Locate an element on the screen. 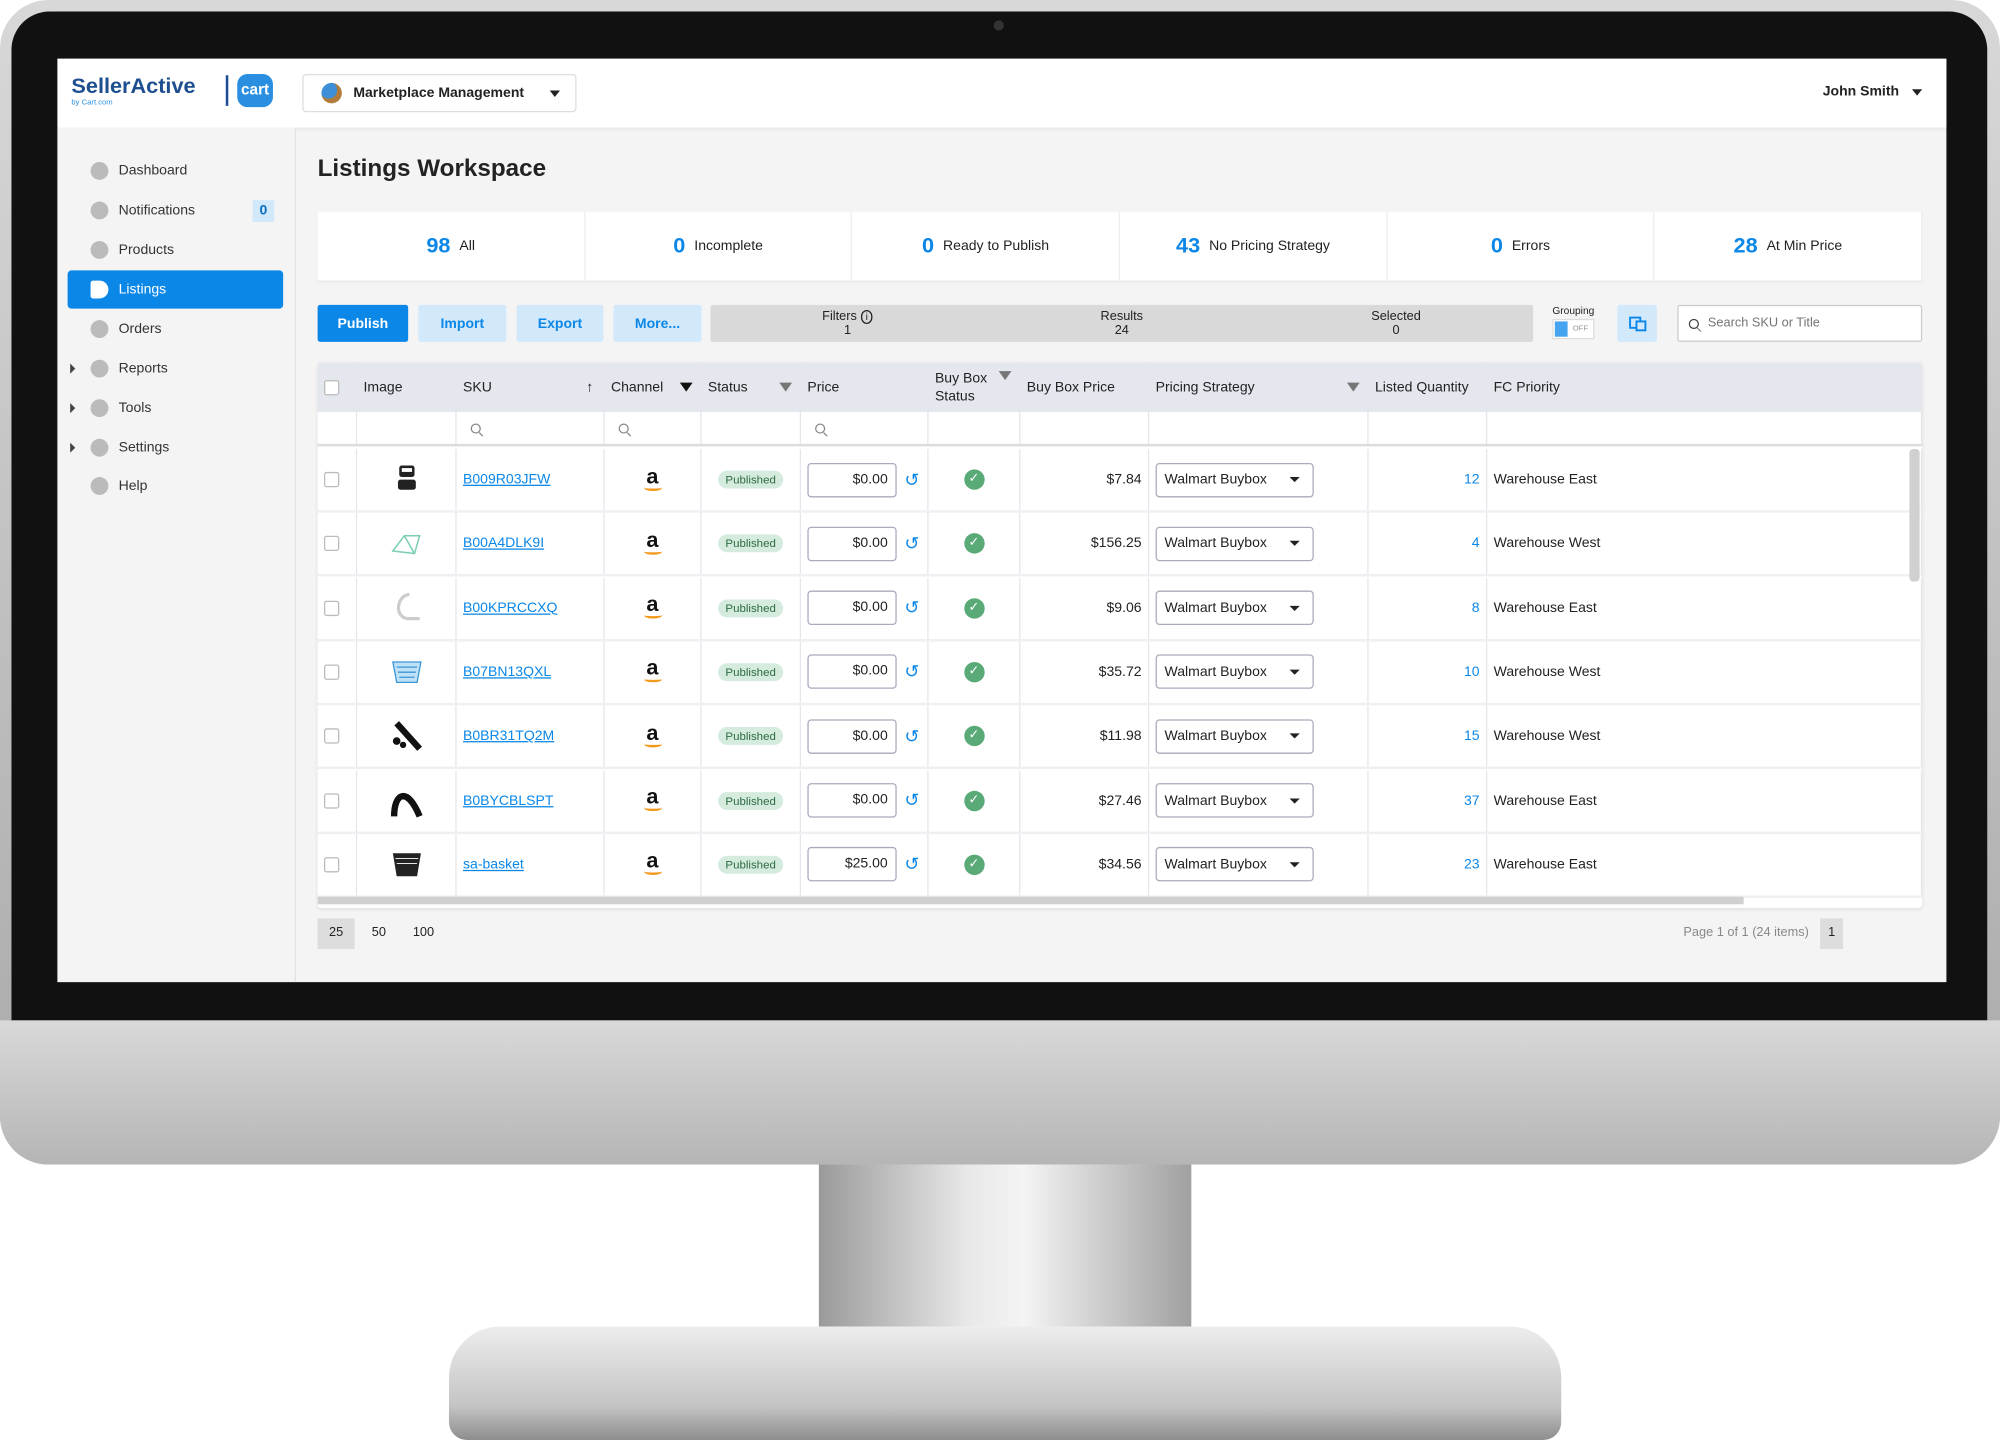 This screenshot has height=1440, width=2000. stat-all: 98 All is located at coordinates (452, 246).